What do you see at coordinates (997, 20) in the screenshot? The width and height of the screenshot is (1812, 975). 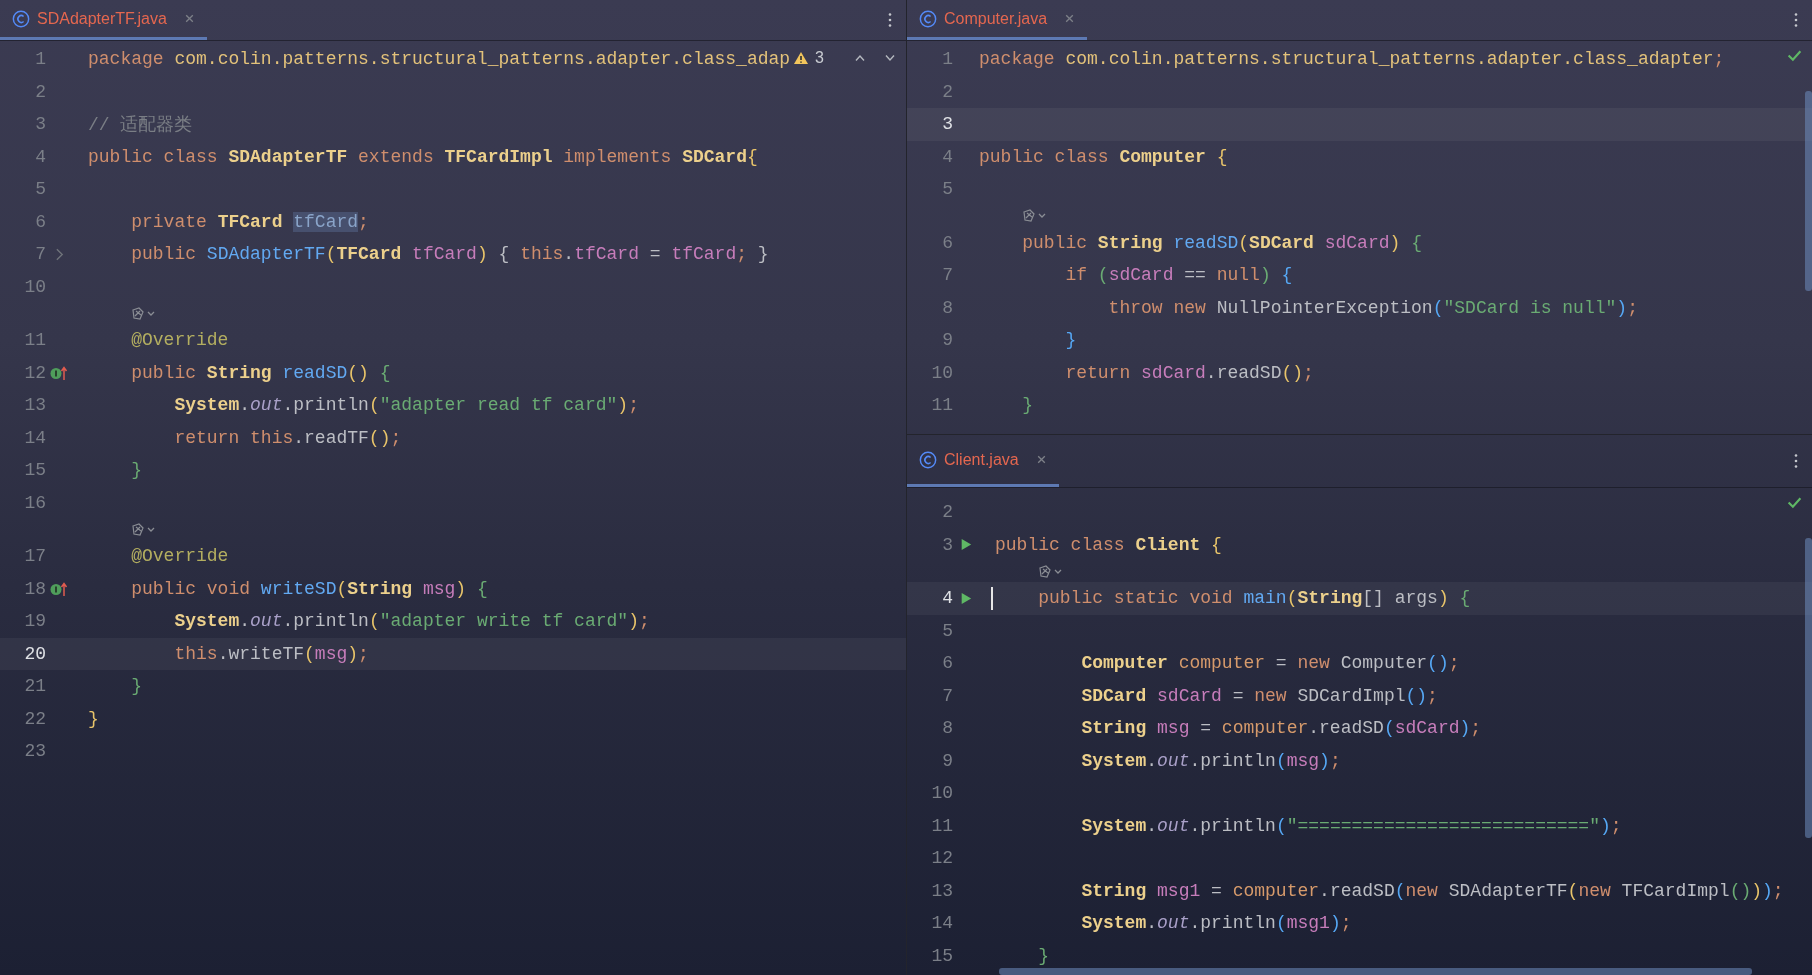 I see `file-tab: Computer.java` at bounding box center [997, 20].